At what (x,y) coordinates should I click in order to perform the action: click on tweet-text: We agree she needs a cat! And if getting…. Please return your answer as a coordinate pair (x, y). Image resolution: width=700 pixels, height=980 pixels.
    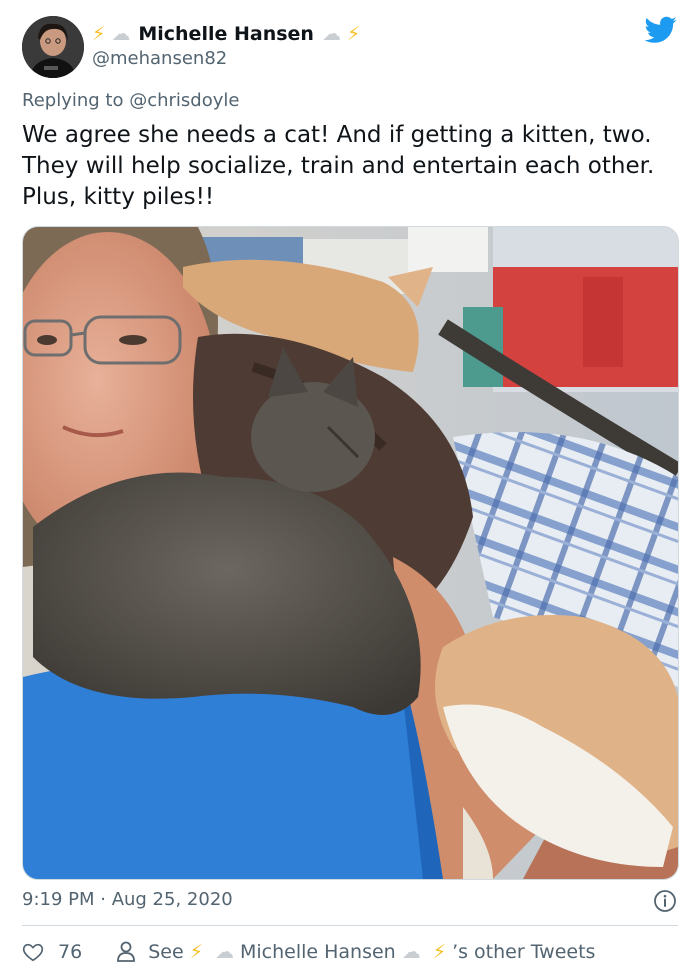
    Looking at the image, I should click on (338, 166).